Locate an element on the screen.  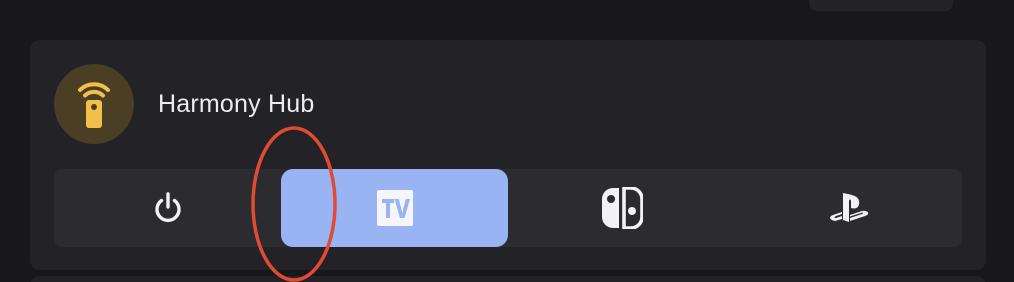
next-card-edge is located at coordinates (508, 279).